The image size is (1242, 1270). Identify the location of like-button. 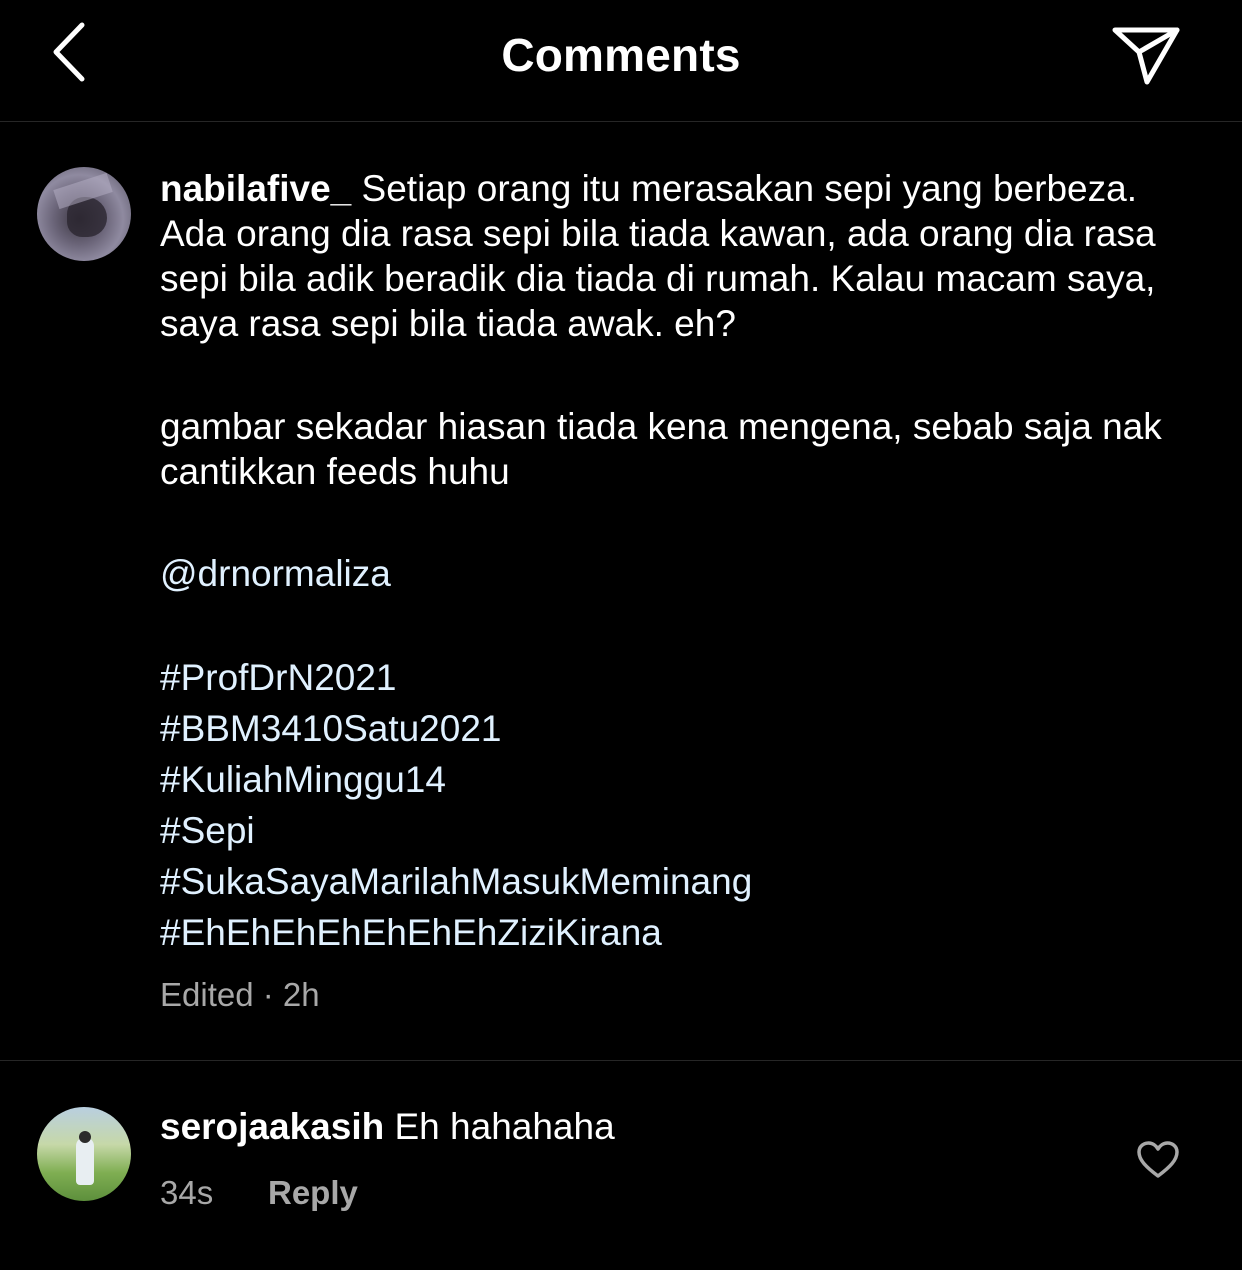
(1158, 1160).